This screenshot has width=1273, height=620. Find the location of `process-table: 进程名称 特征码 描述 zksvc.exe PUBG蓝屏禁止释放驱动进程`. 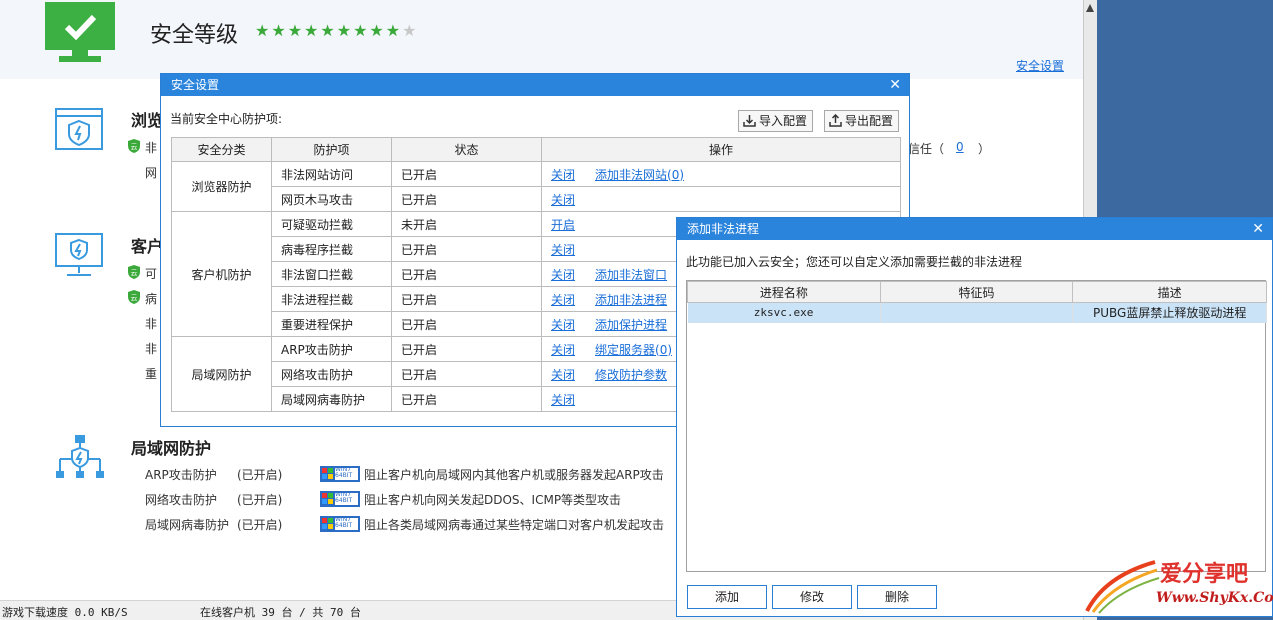

process-table: 进程名称 特征码 描述 zksvc.exe PUBG蓝屏禁止释放驱动进程 is located at coordinates (977, 302).